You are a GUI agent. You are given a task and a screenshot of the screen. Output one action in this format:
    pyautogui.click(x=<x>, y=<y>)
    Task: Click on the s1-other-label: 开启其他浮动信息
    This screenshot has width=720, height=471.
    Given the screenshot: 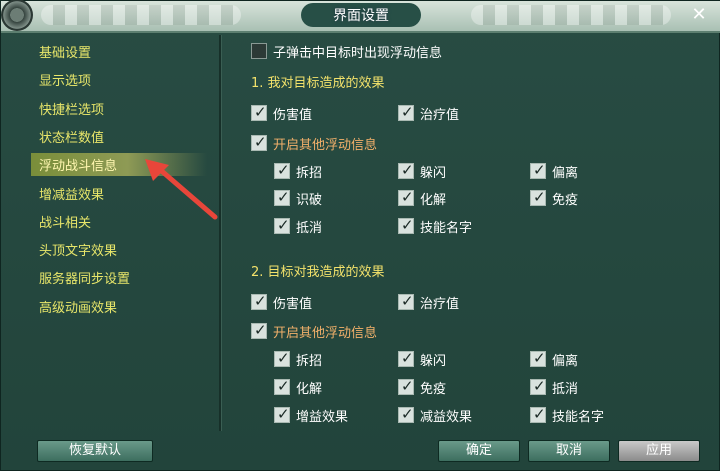 What is the action you would take?
    pyautogui.click(x=325, y=145)
    